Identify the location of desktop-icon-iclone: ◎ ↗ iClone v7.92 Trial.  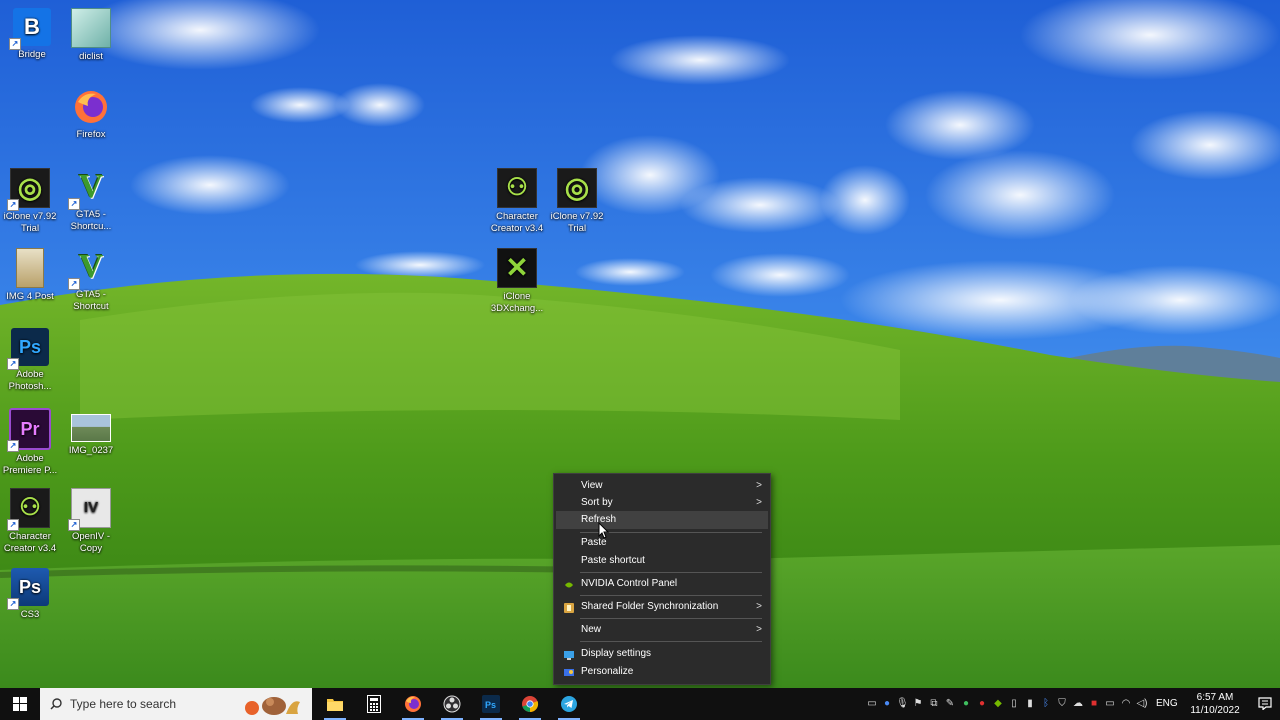
(31, 203).